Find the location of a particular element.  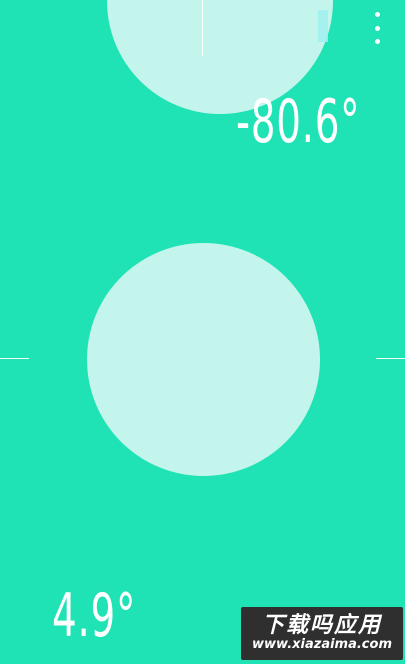

overflow-menu-icon is located at coordinates (377, 28).